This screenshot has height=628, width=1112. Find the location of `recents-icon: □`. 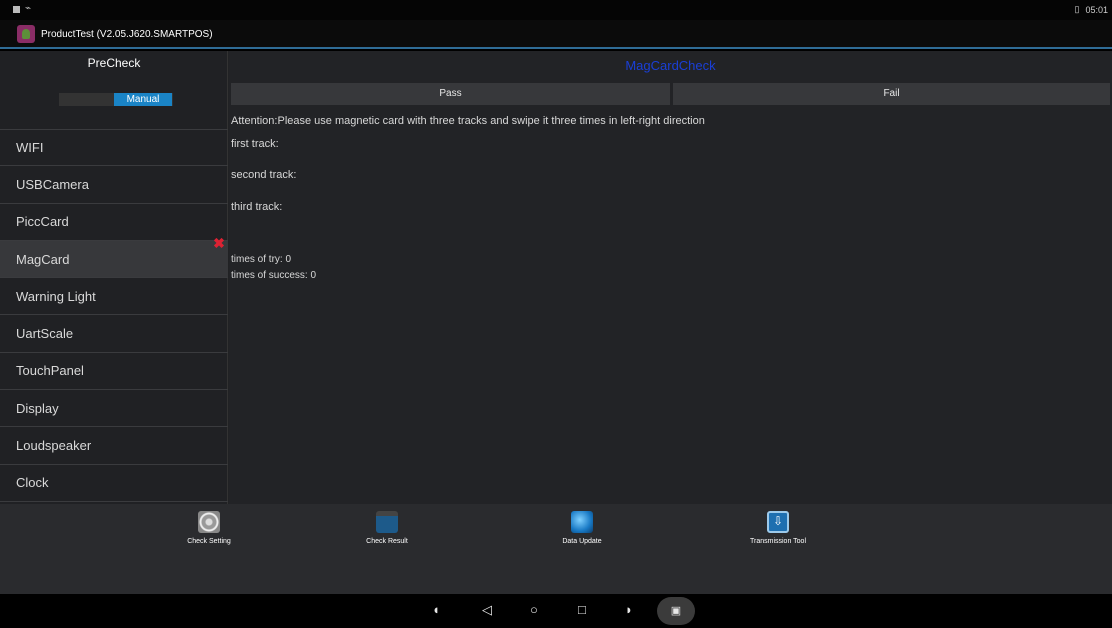

recents-icon: □ is located at coordinates (582, 610).